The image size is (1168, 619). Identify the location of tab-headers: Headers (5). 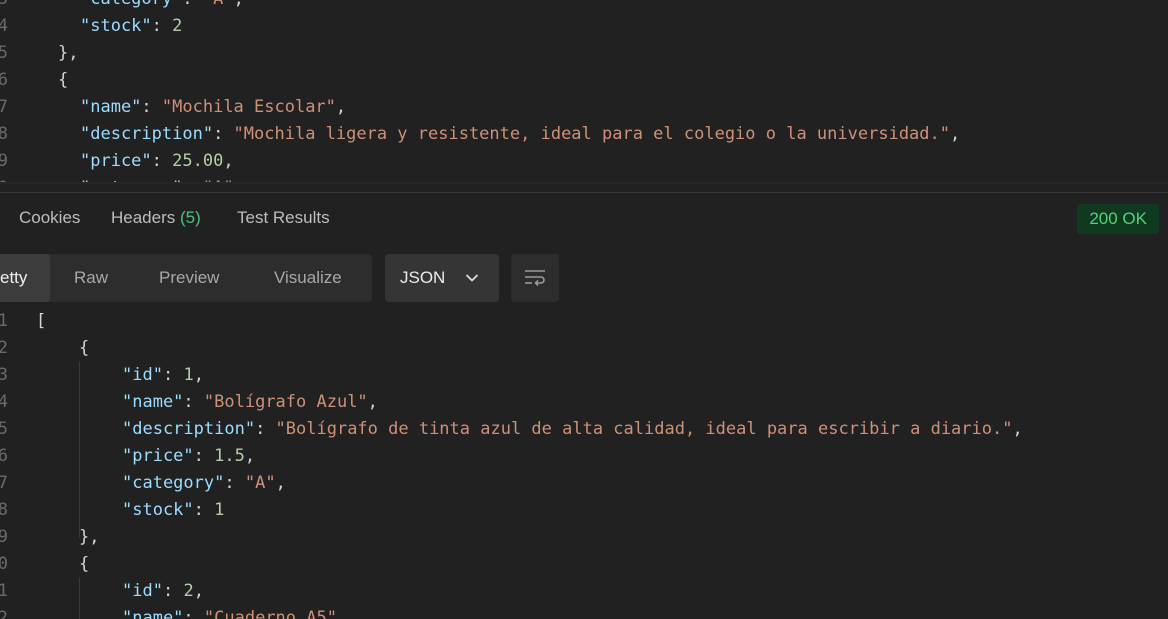
(156, 218).